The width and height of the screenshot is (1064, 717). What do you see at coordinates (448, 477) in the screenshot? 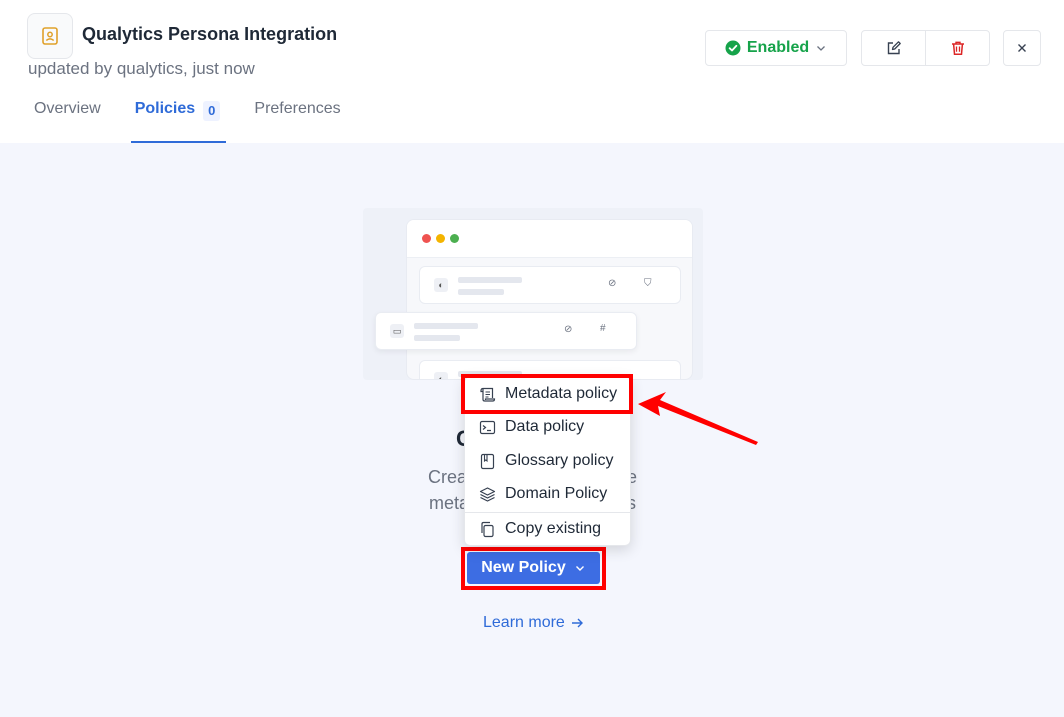
I see `empty-state-description: Crea` at bounding box center [448, 477].